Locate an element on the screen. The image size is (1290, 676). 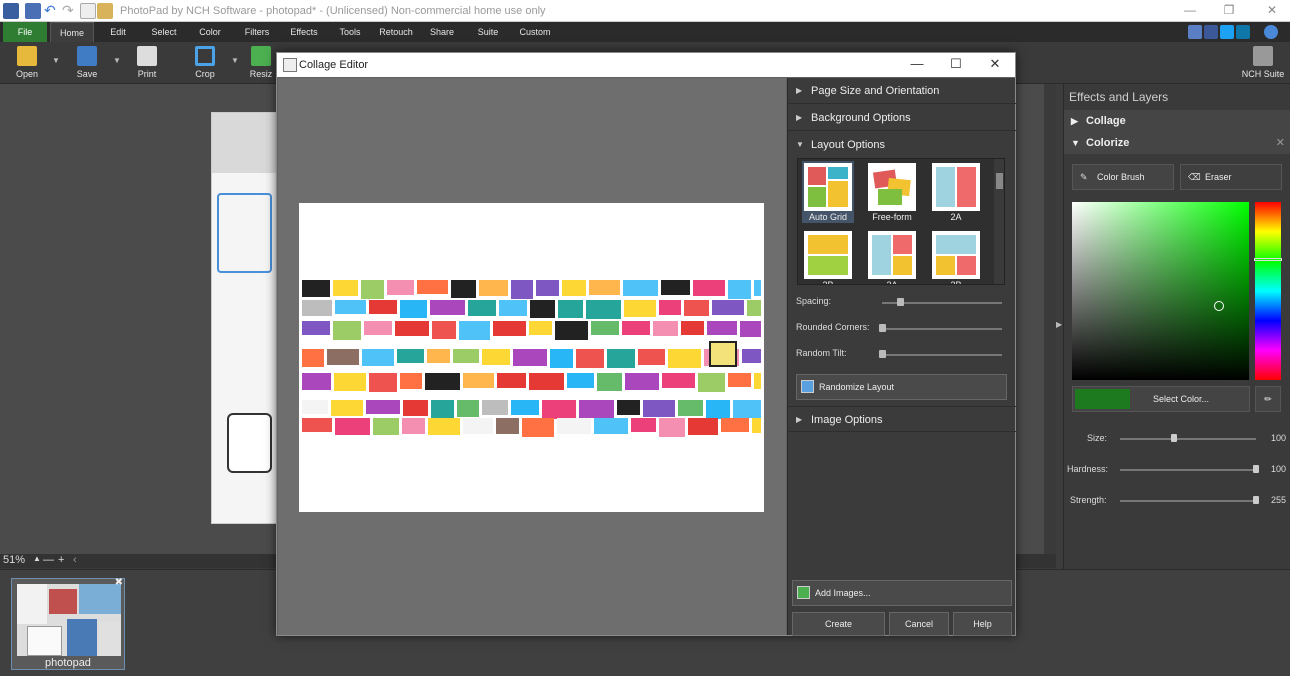
scrollbar-thumb is located at coordinates (999, 181).